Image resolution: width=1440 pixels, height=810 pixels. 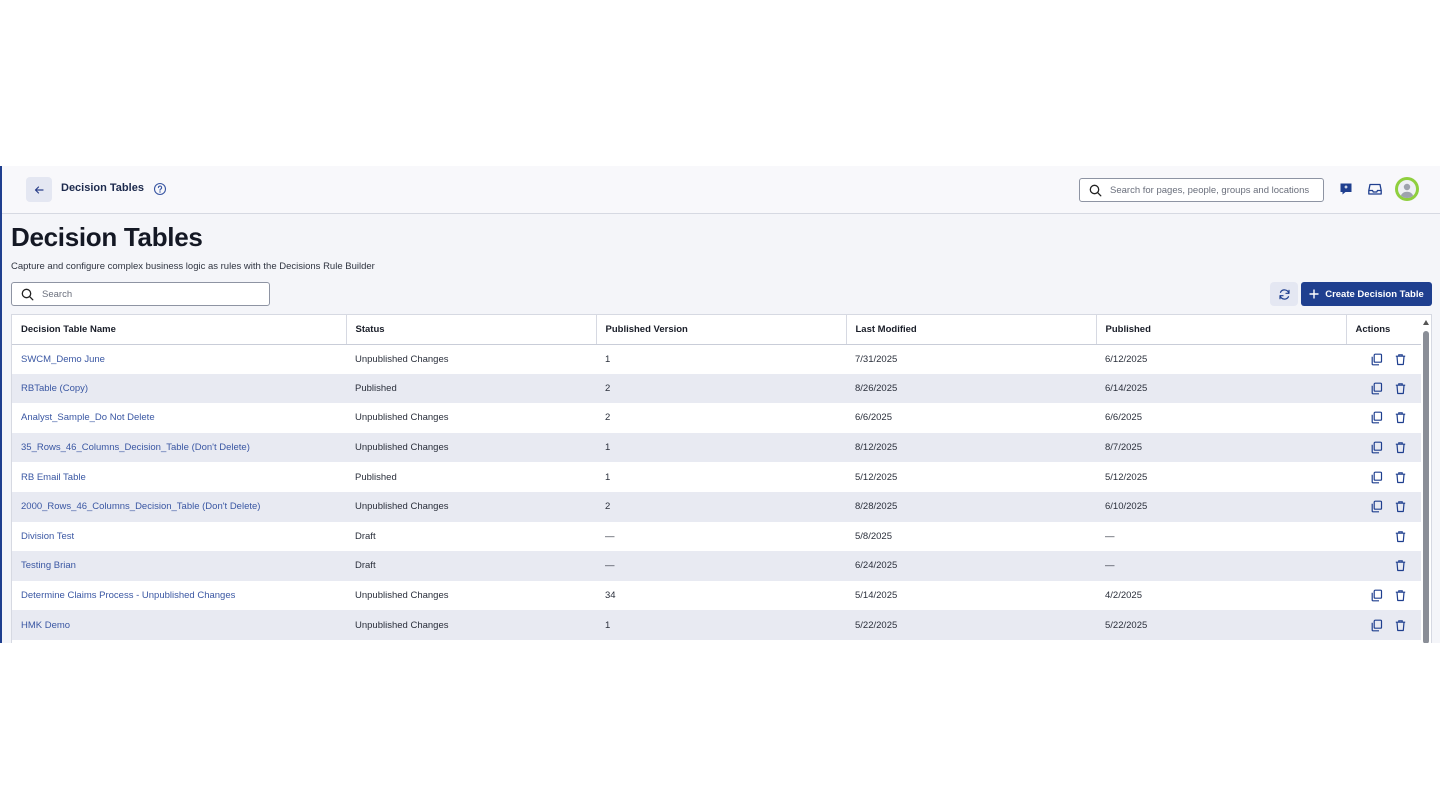 I want to click on refresh-button, so click(x=1284, y=294).